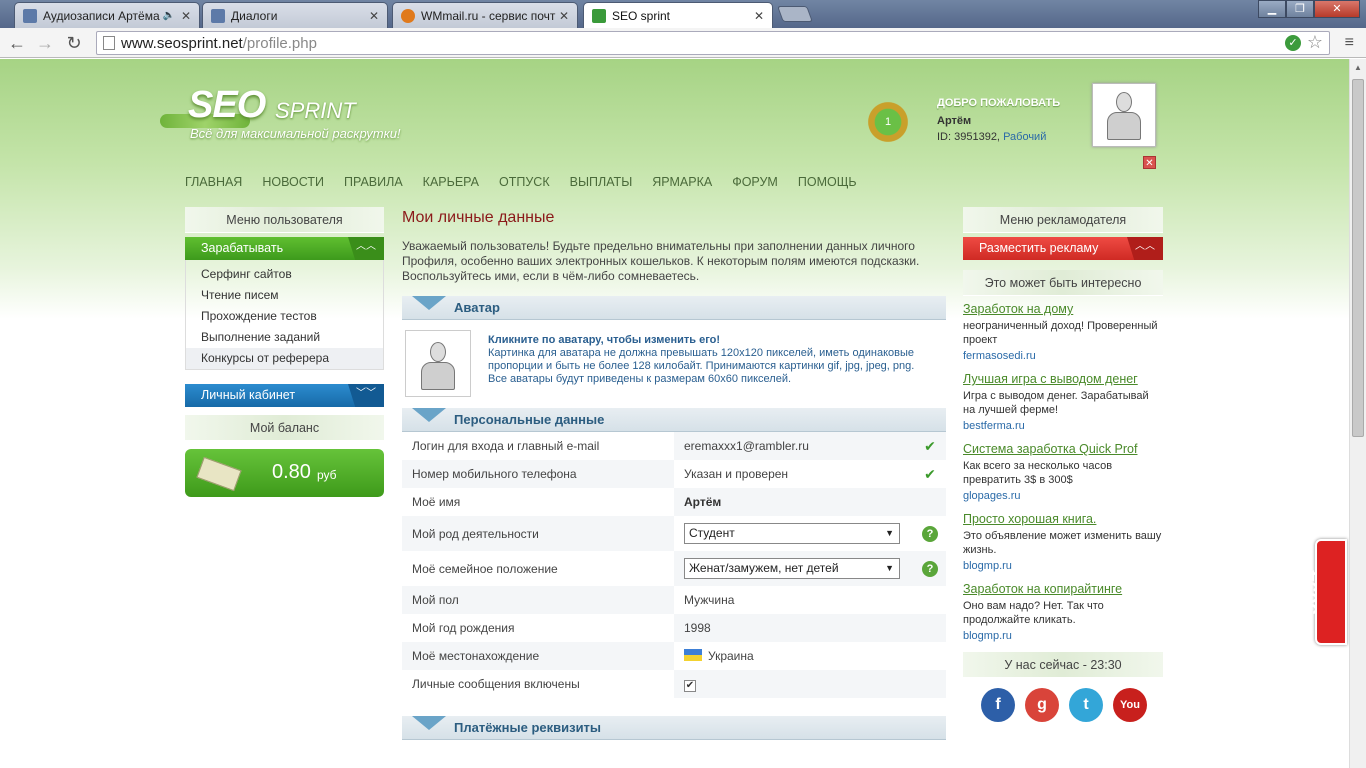 Image resolution: width=1366 pixels, height=768 pixels. I want to click on nav-payouts: ВЫПЛАТЫ, so click(601, 182).